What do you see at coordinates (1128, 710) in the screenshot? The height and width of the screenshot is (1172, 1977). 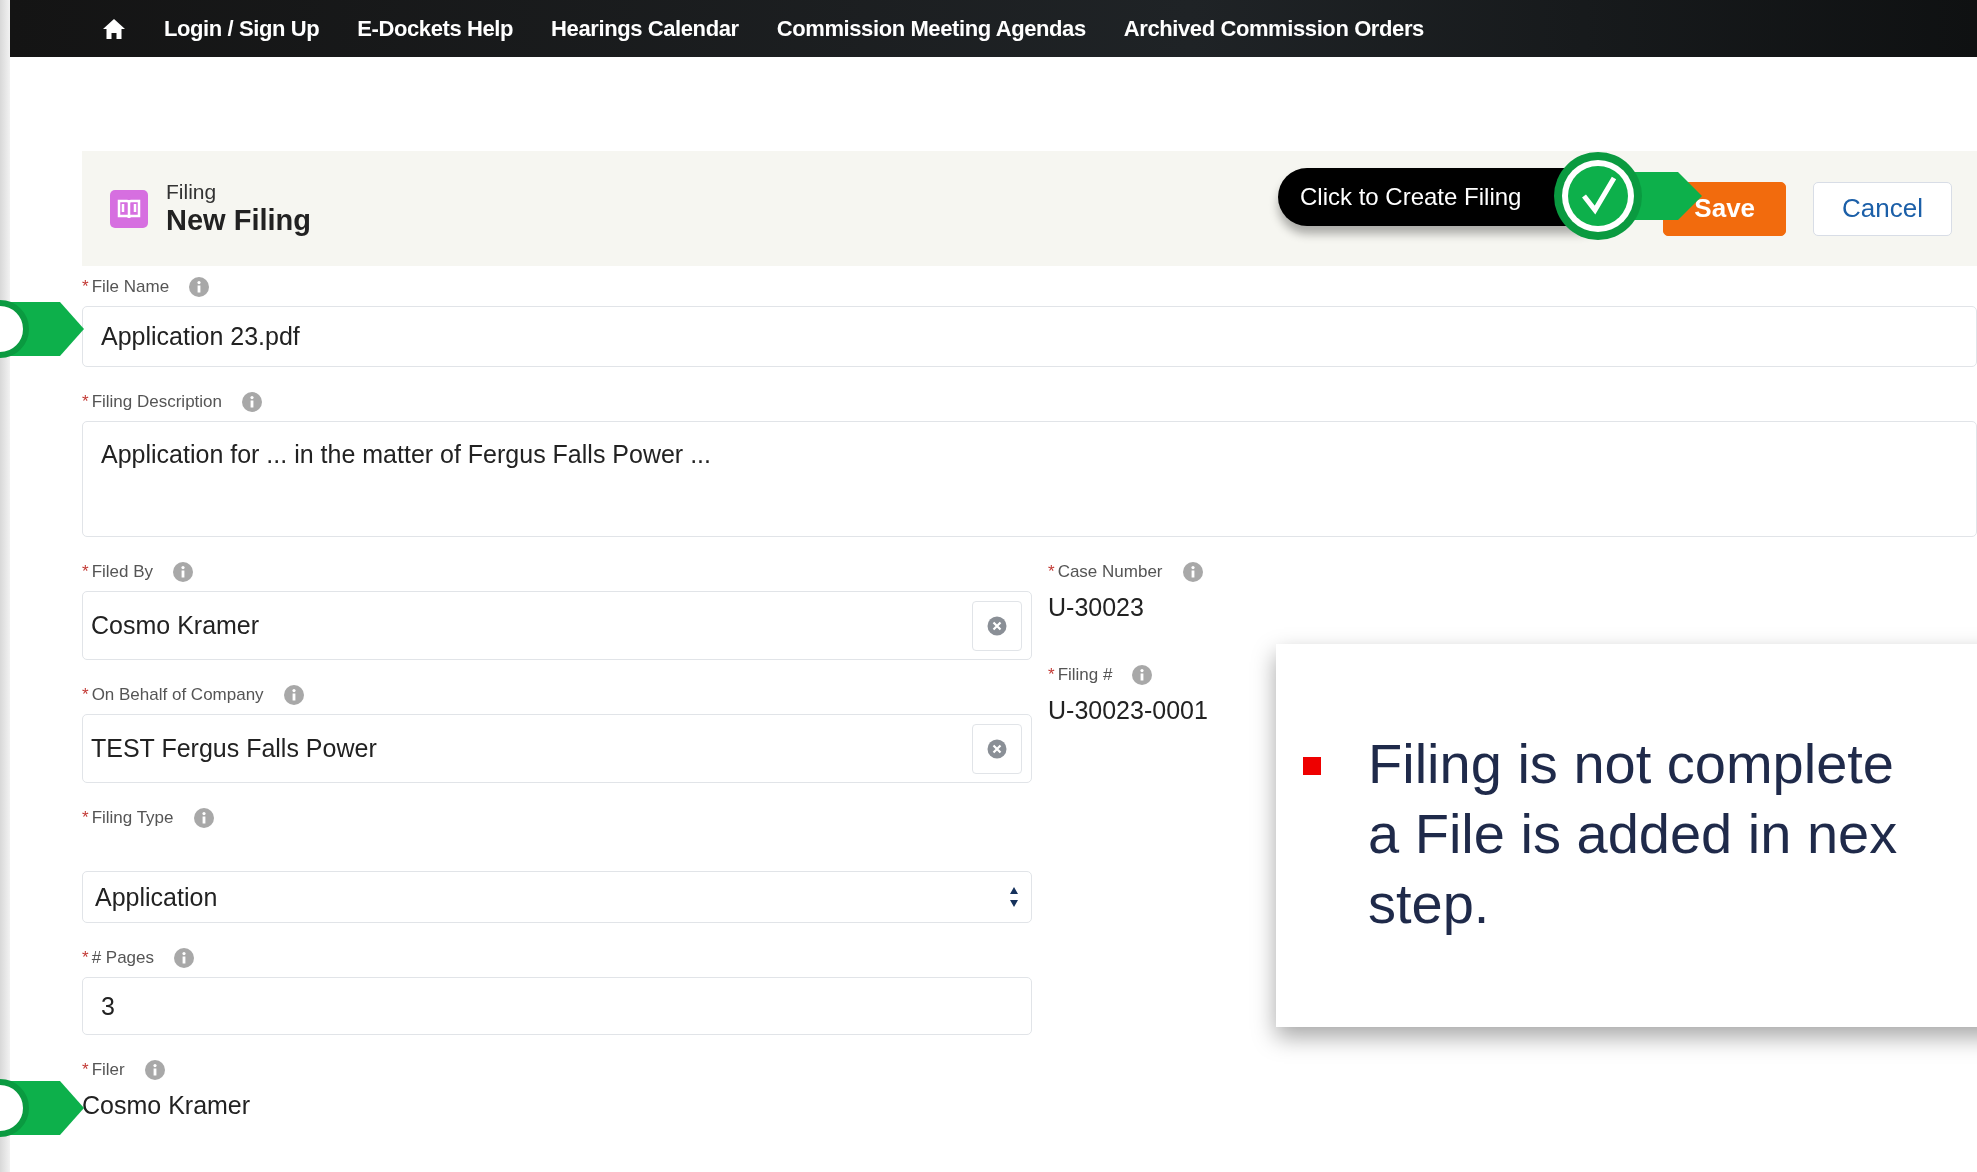 I see `field-value: U-30023-0001` at bounding box center [1128, 710].